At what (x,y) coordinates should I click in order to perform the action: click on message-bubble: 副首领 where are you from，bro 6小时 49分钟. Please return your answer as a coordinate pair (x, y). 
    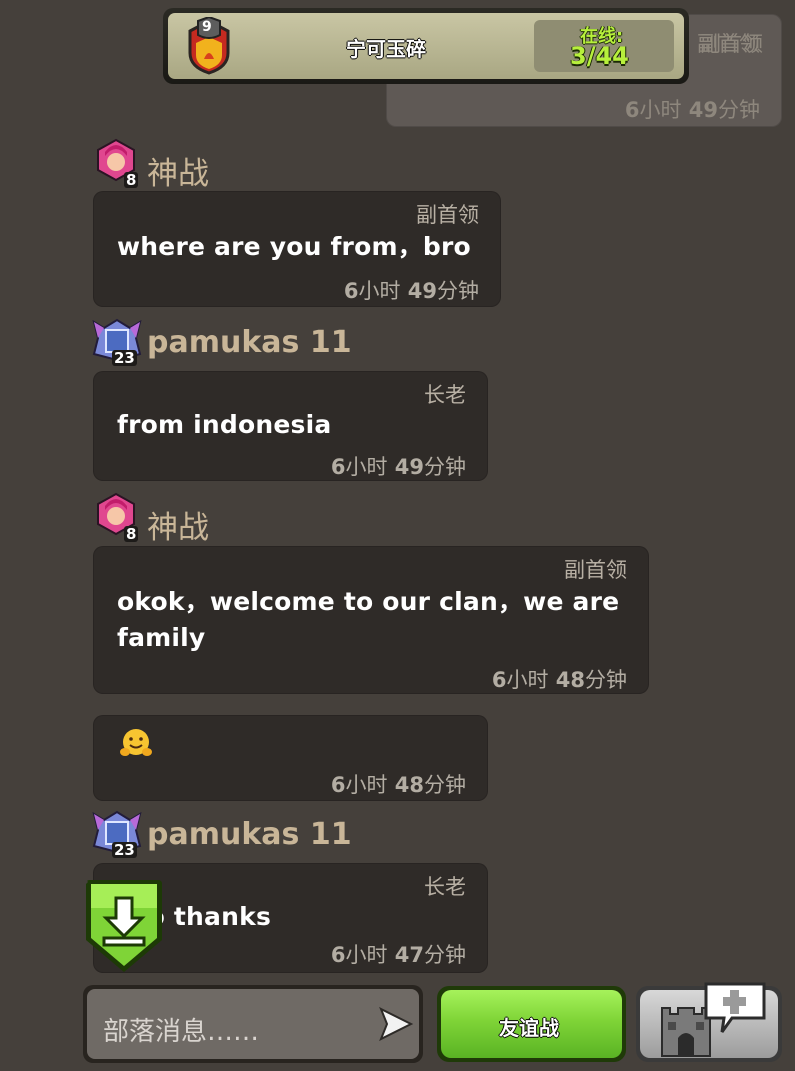
    Looking at the image, I should click on (297, 249).